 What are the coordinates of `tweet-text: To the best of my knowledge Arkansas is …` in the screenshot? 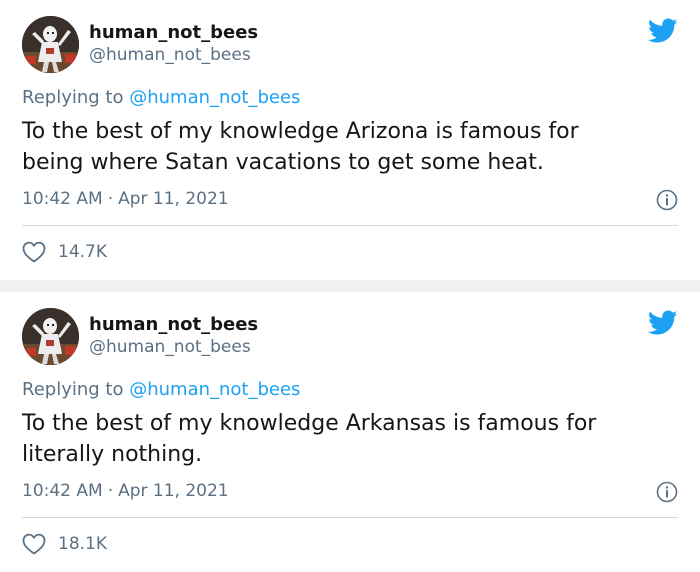 It's located at (309, 439).